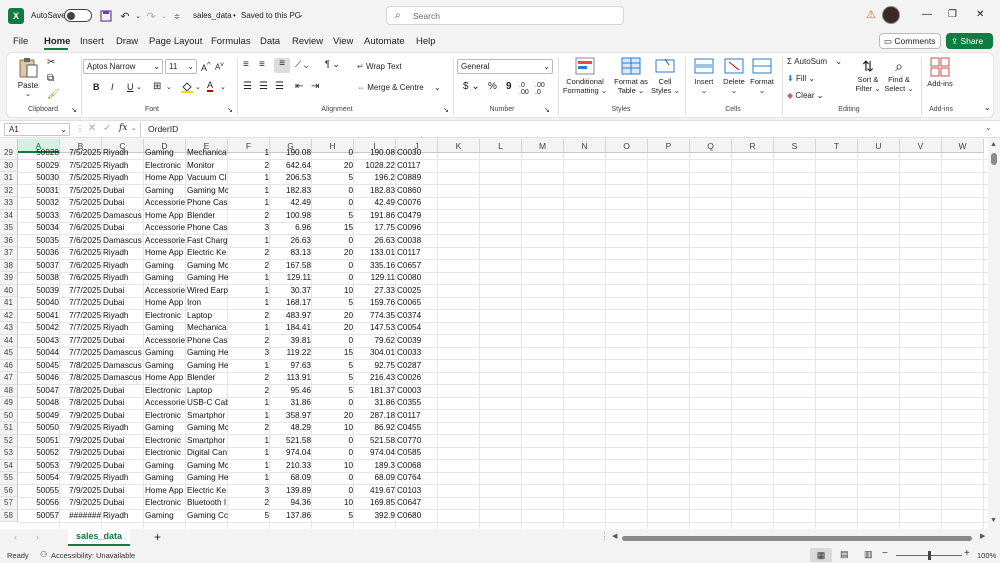 This screenshot has width=1000, height=563. What do you see at coordinates (417, 516) in the screenshot?
I see `cell-j: C0680` at bounding box center [417, 516].